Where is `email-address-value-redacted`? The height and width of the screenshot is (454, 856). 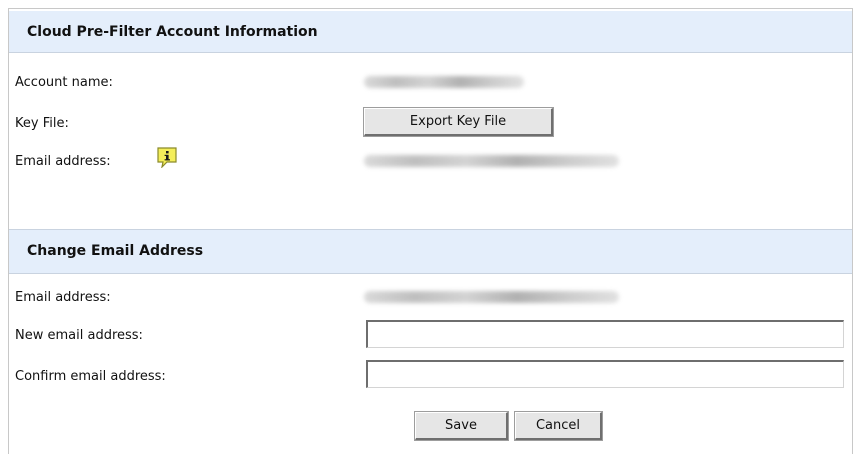
email-address-value-redacted is located at coordinates (491, 161).